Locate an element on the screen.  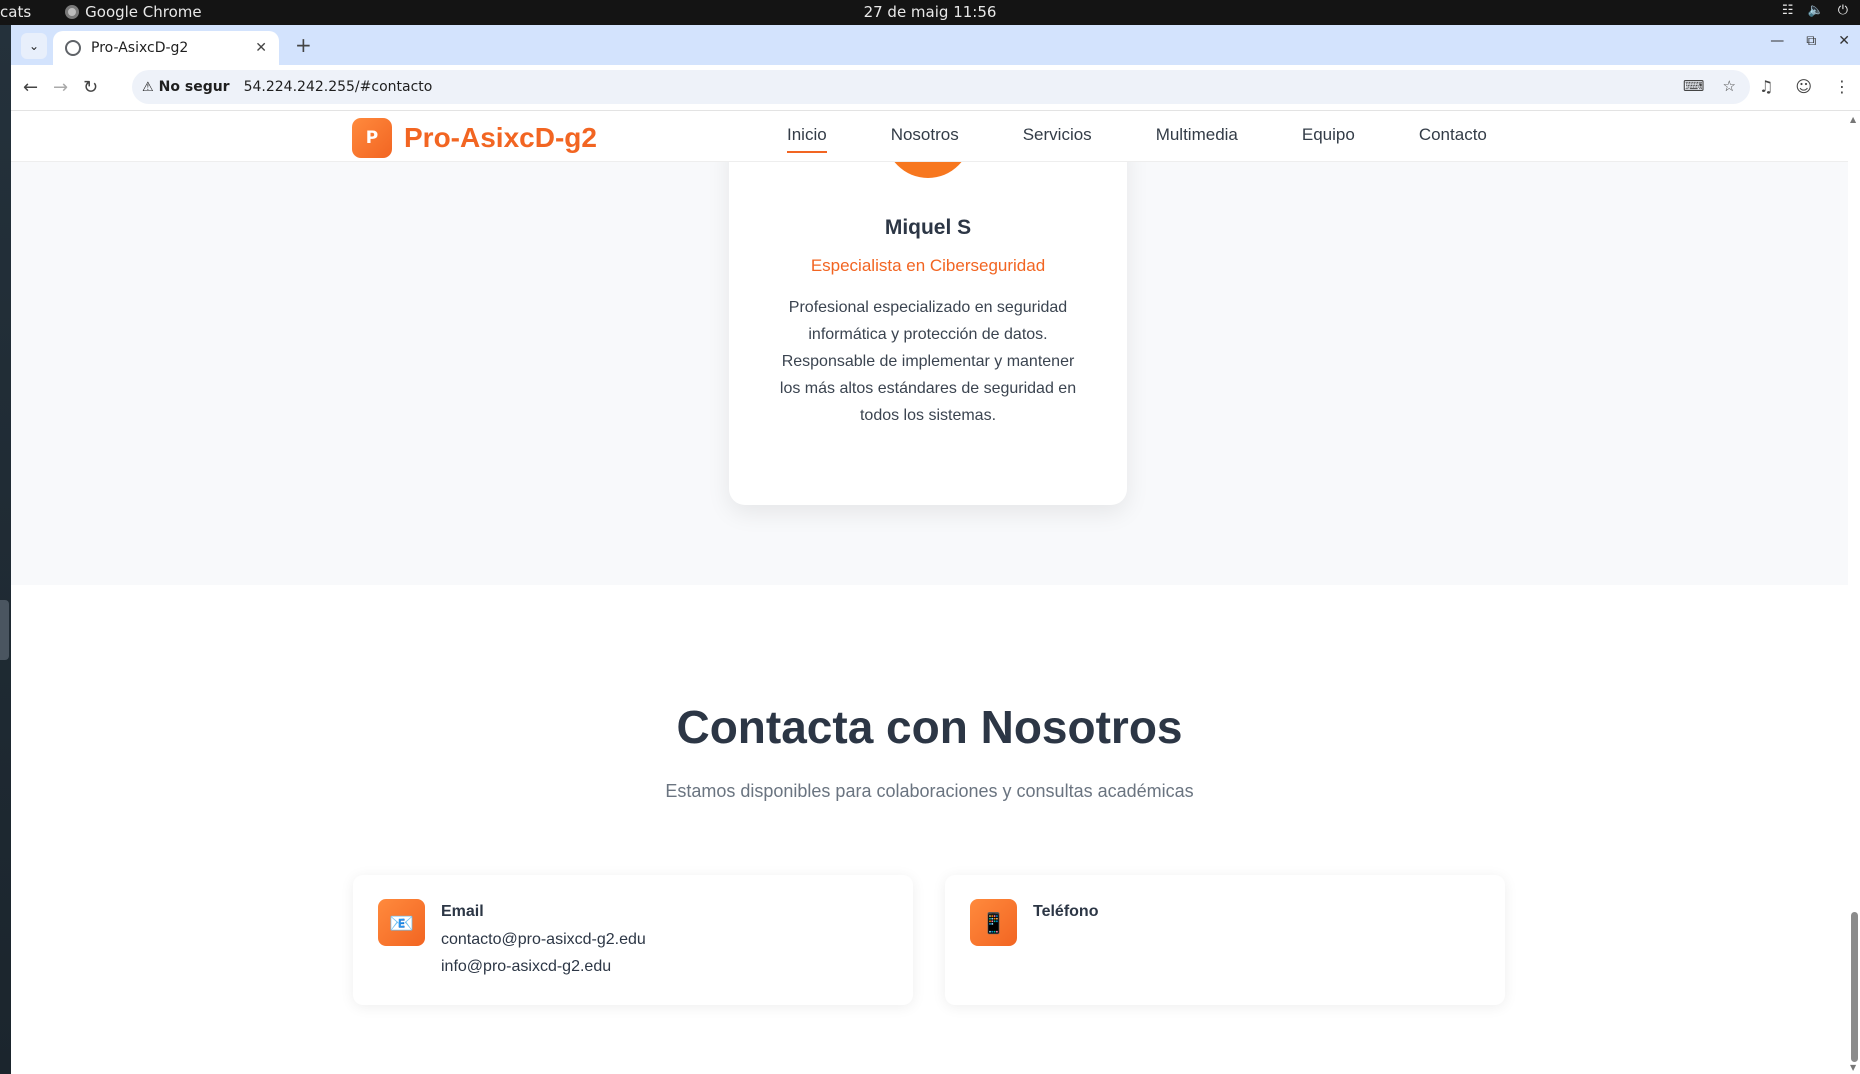
scrollbar-thumb is located at coordinates (1854, 987).